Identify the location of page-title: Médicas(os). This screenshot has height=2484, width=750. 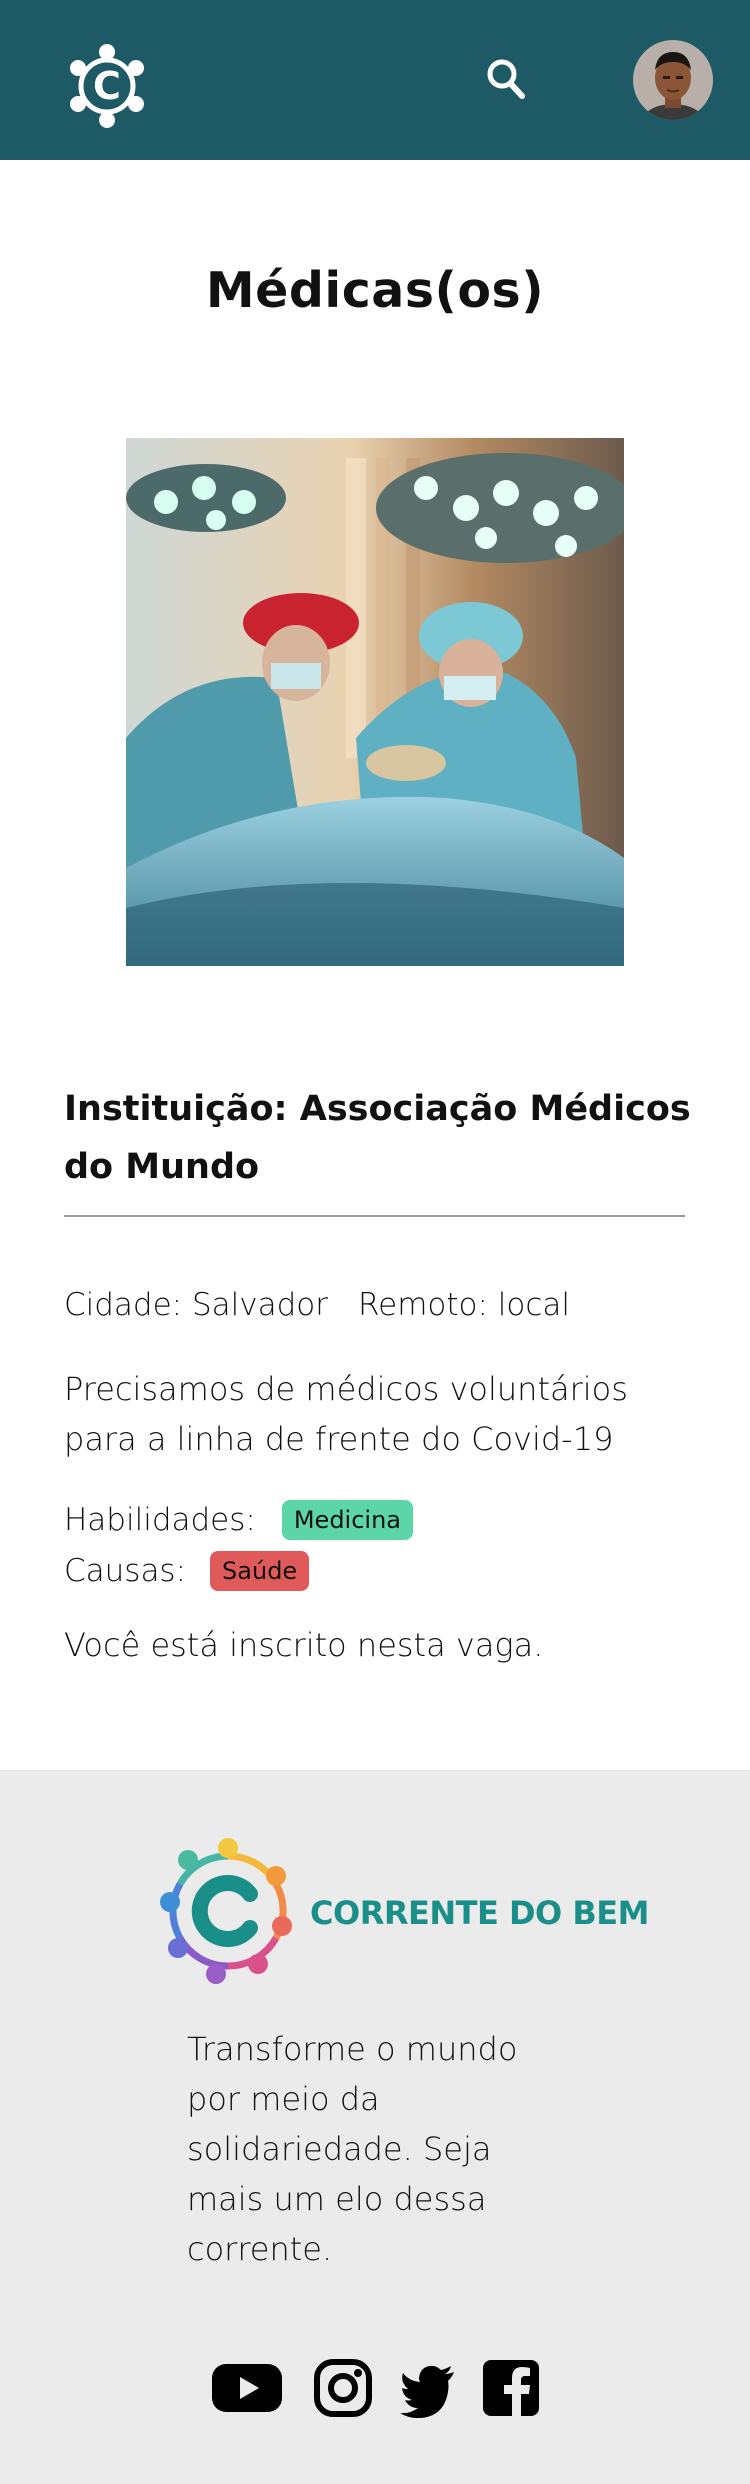
(375, 290).